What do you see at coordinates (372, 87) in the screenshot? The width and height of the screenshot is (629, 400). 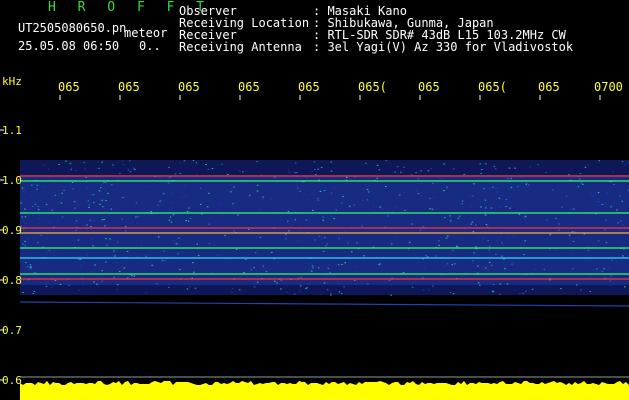 I see `x-tick-label: 065(` at bounding box center [372, 87].